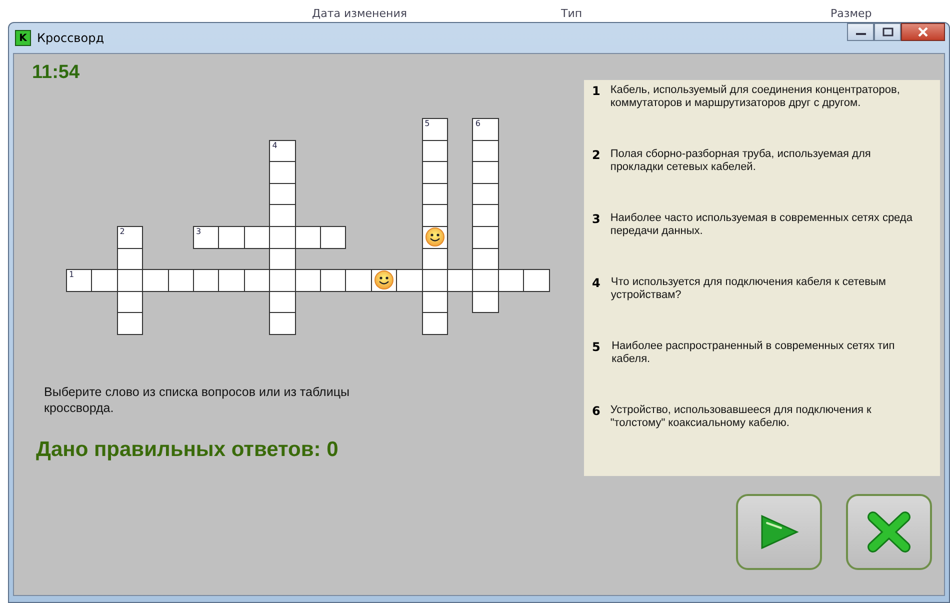 The height and width of the screenshot is (603, 950). What do you see at coordinates (275, 146) in the screenshot?
I see `cell-number: 4` at bounding box center [275, 146].